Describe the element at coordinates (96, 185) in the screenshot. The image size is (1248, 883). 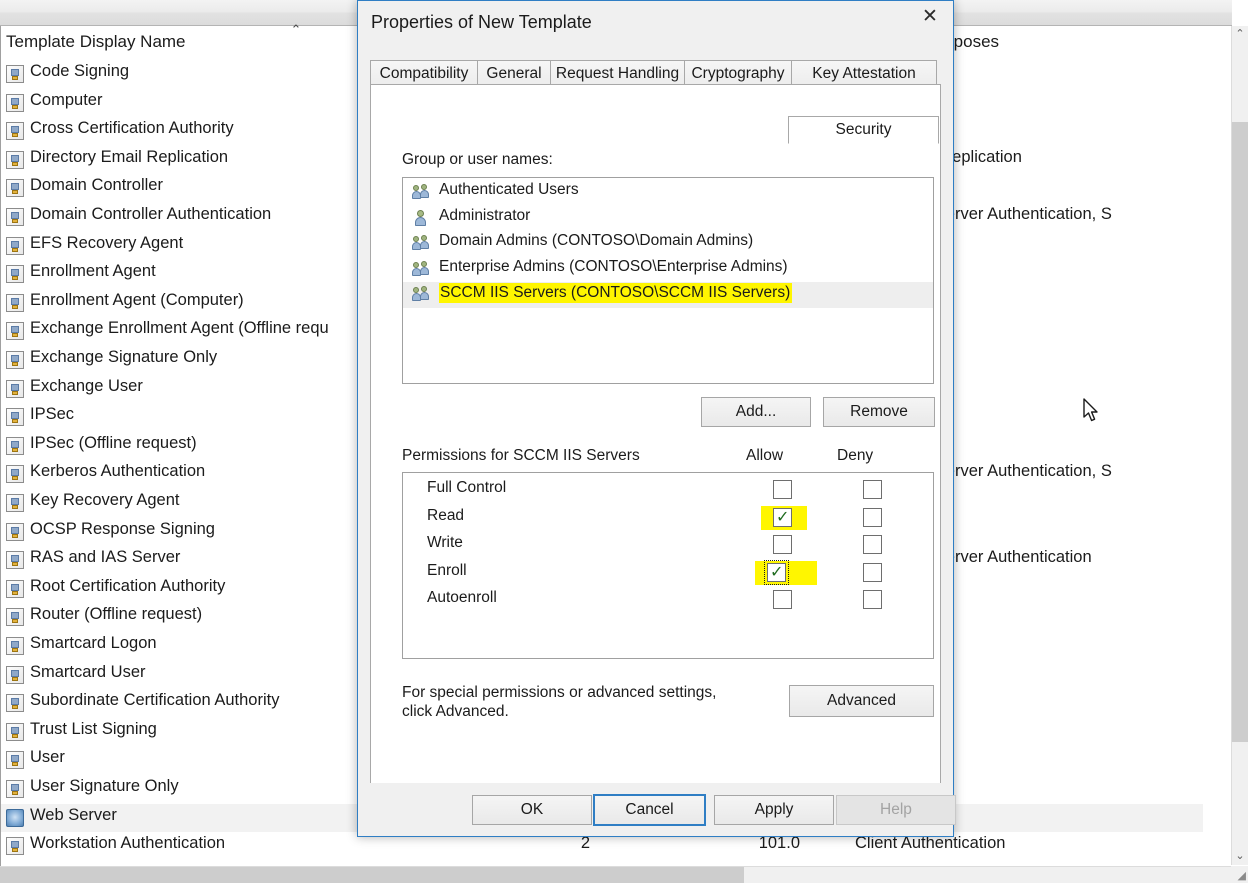
I see `template-display-name-cell: Domain Controller` at that location.